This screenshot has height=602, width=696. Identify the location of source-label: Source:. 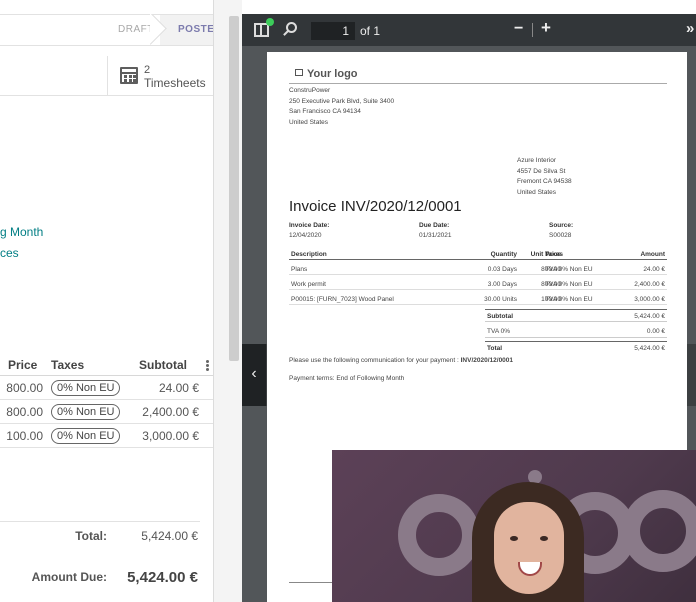
(561, 225).